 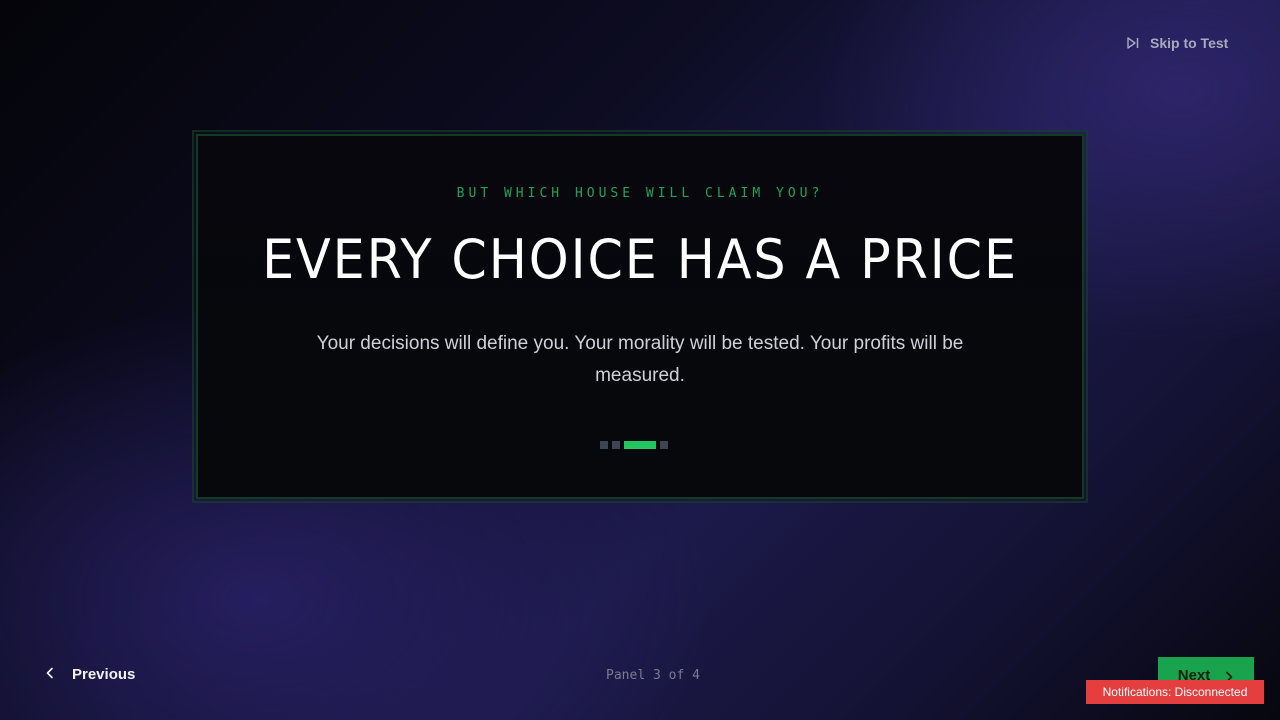 I want to click on skip-to-test-button: Skip to Test, so click(x=1177, y=43).